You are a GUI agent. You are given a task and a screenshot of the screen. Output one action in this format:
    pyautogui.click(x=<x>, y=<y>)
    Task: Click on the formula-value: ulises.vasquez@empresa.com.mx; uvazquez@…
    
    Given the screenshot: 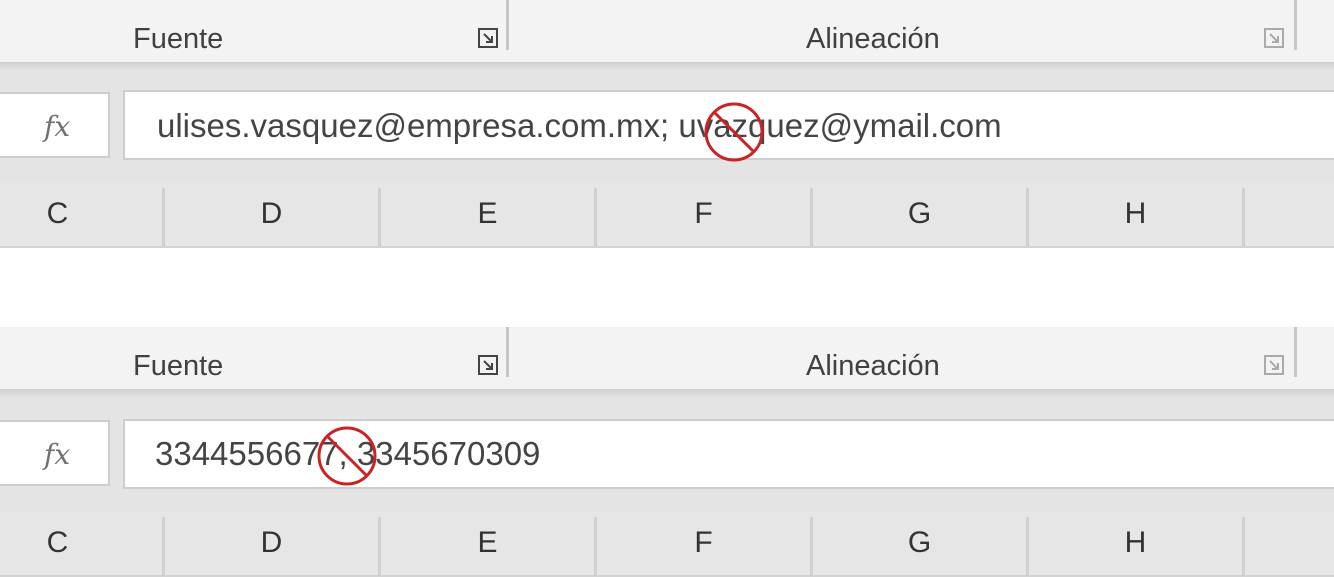 What is the action you would take?
    pyautogui.click(x=579, y=125)
    